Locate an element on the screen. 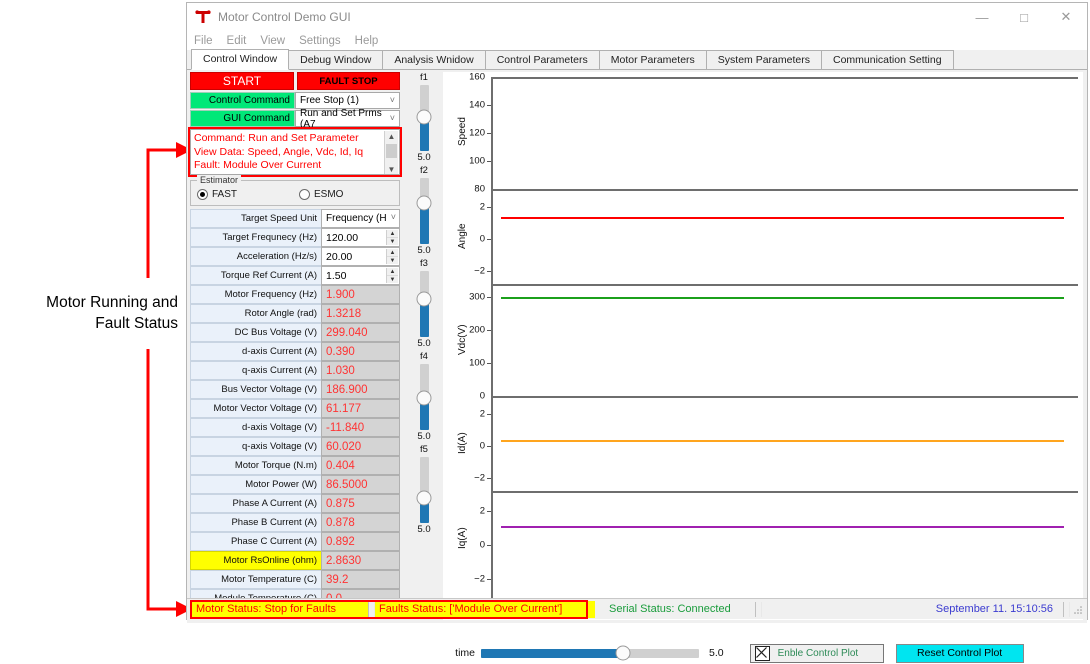  param-value-readout: 39.2 is located at coordinates (360, 579).